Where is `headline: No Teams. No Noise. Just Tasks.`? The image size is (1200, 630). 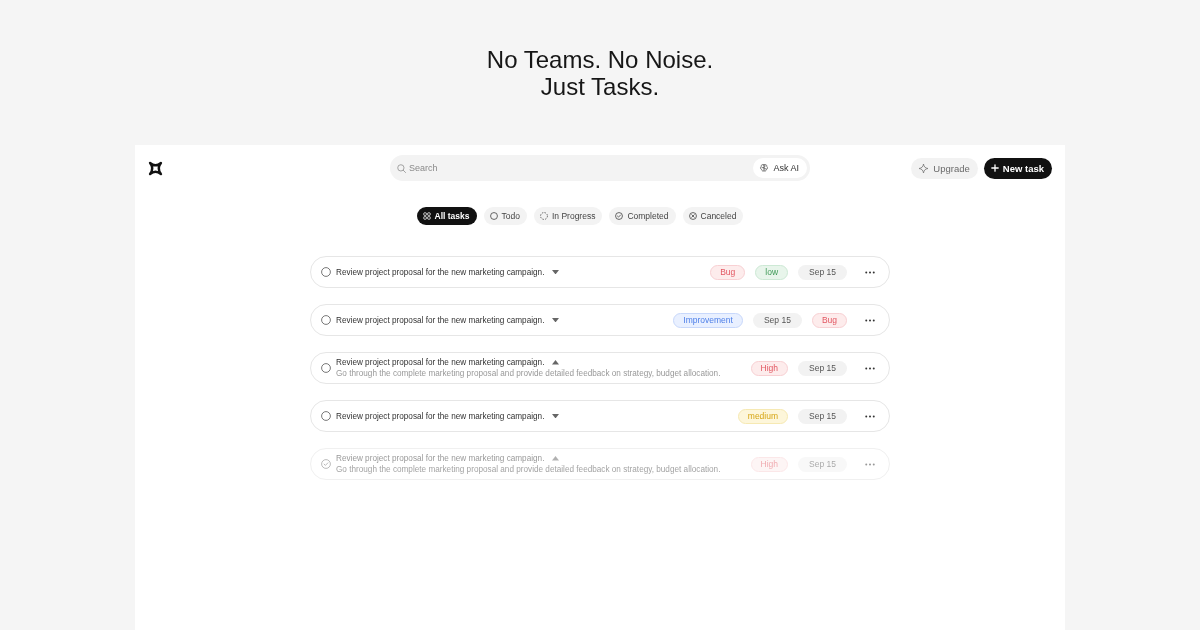 headline: No Teams. No Noise. Just Tasks. is located at coordinates (600, 72).